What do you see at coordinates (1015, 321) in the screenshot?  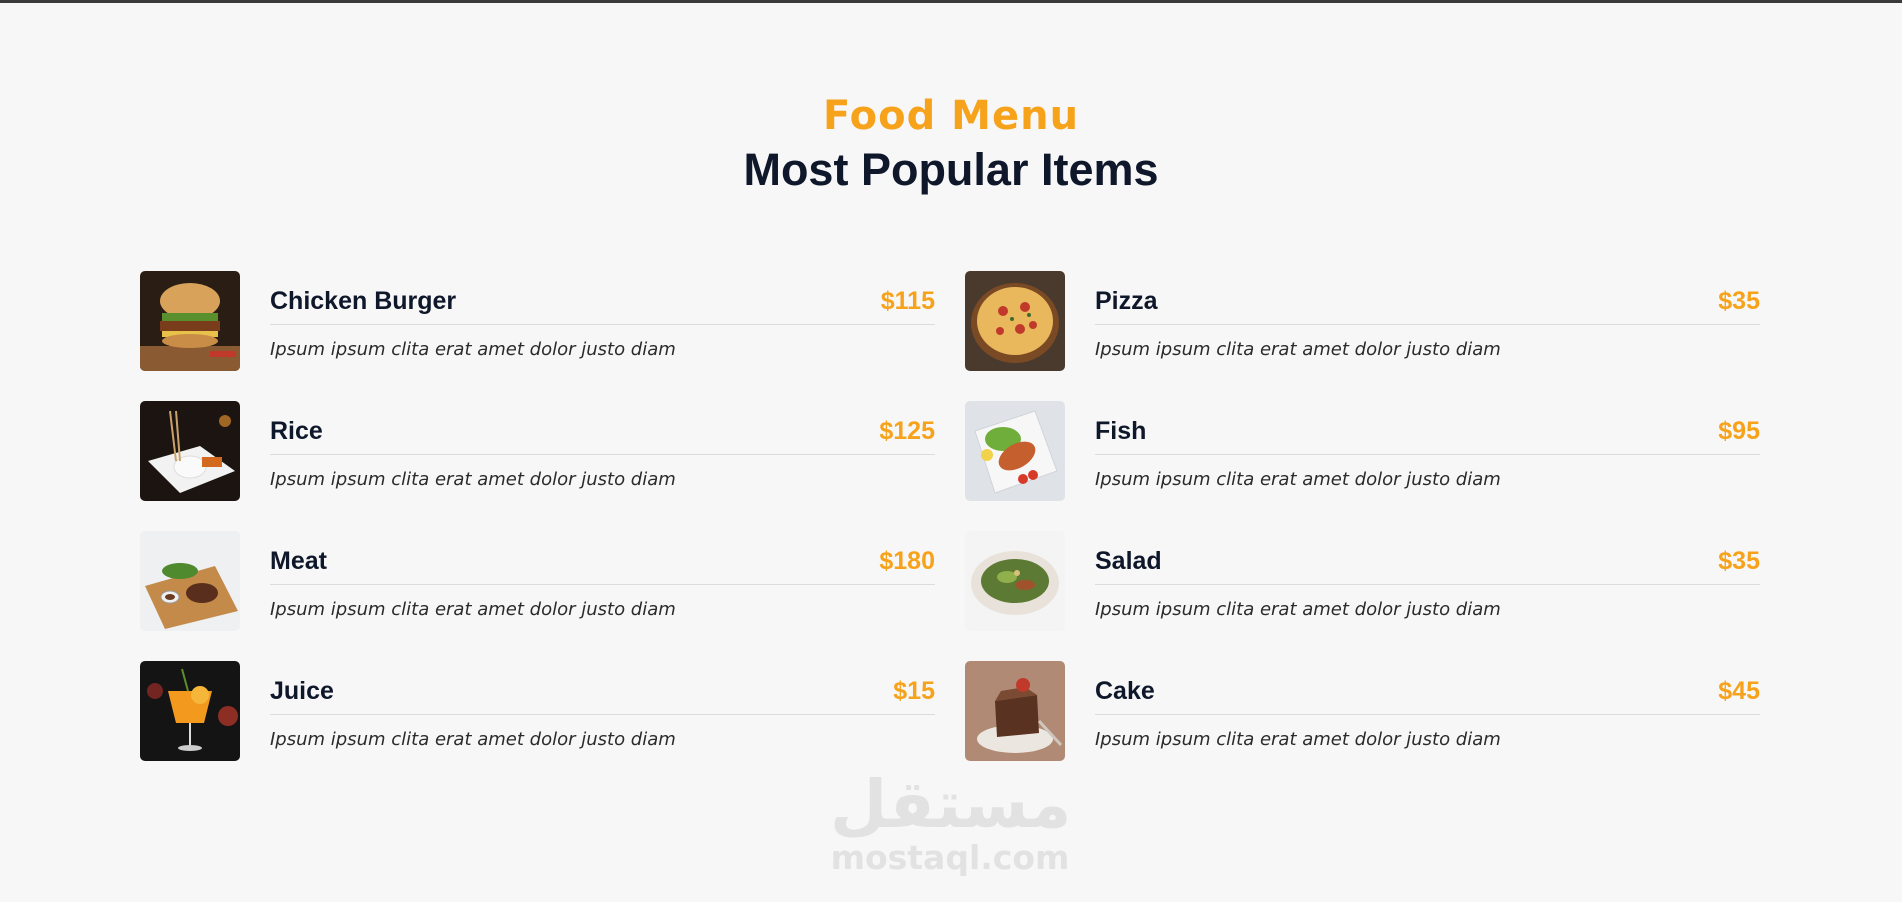 I see `pizza-image` at bounding box center [1015, 321].